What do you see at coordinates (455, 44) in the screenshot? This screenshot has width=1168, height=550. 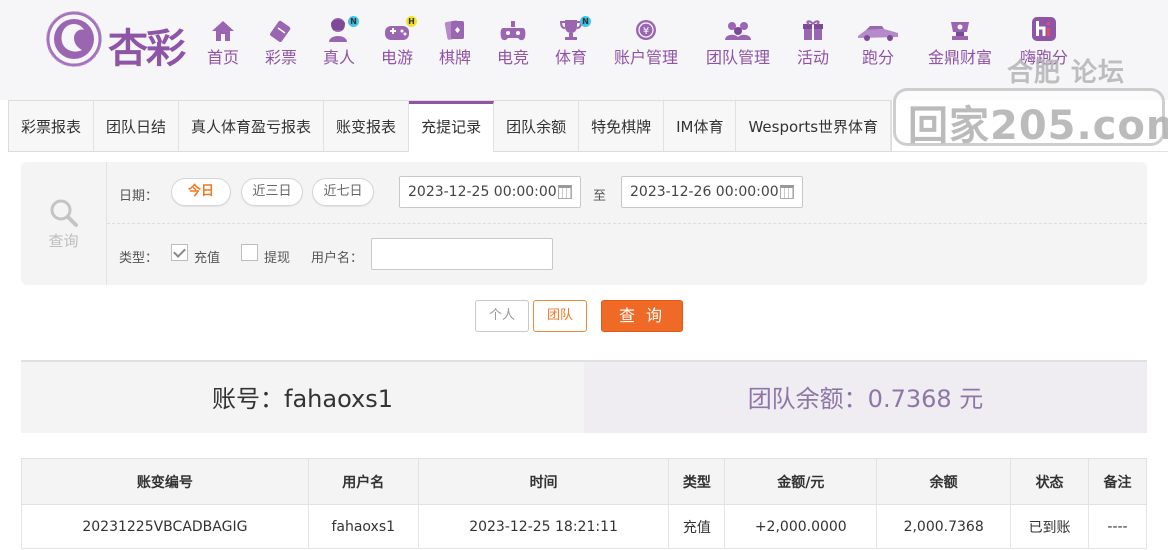 I see `nav-chess-cards: 棋牌` at bounding box center [455, 44].